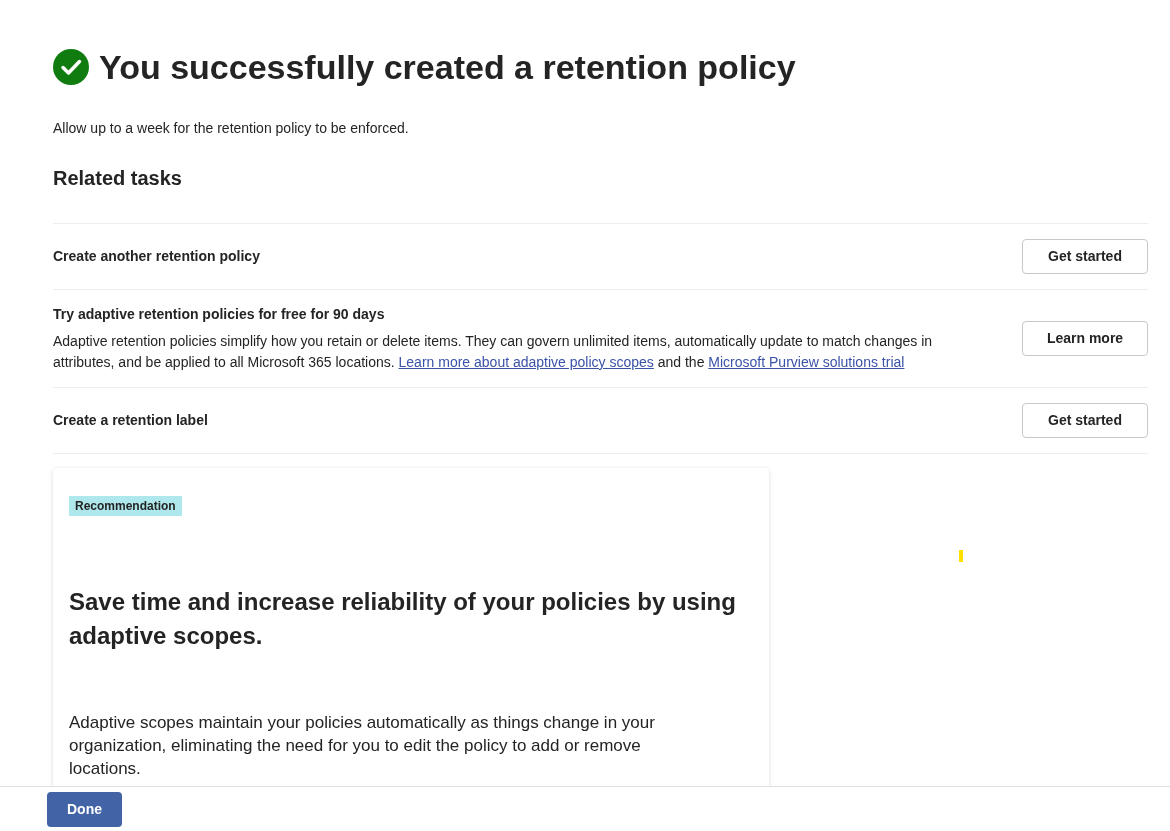  I want to click on inline-link: Learn more about adaptive policy scopes, so click(526, 362).